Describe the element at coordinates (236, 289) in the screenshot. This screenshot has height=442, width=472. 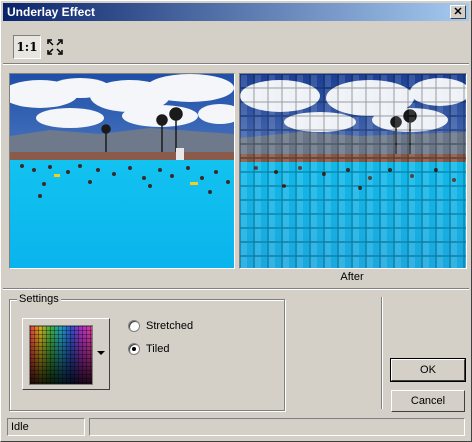
I see `preview-separator` at that location.